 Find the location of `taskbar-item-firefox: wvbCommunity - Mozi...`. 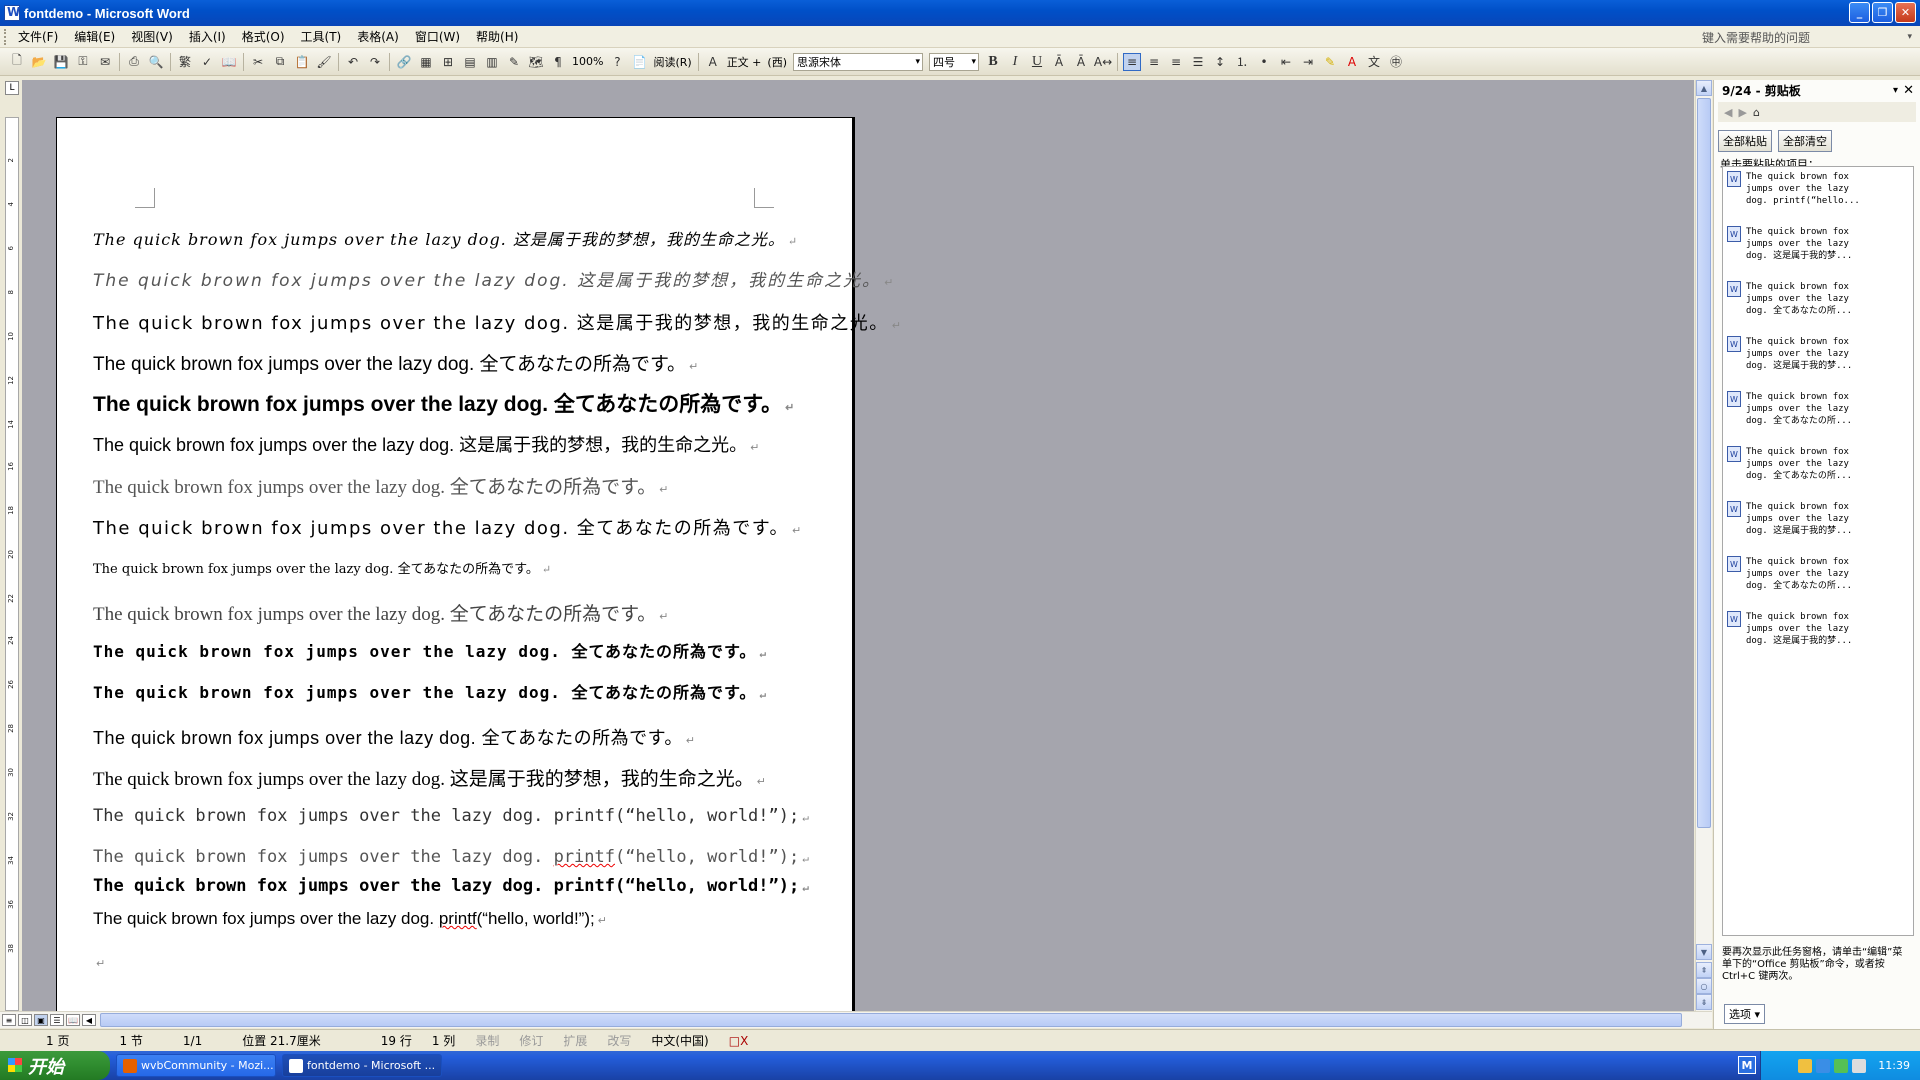

taskbar-item-firefox: wvbCommunity - Mozi... is located at coordinates (196, 1065).